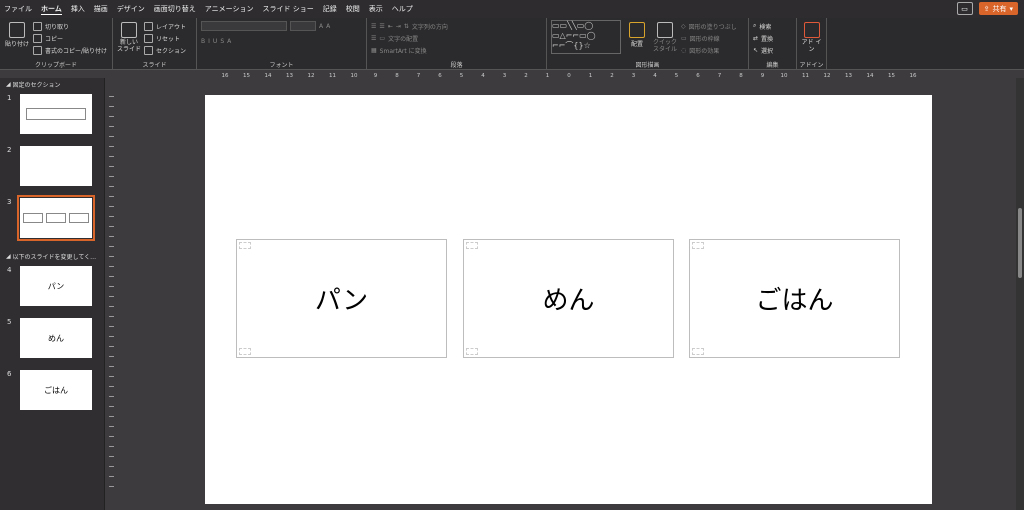 Image resolution: width=1024 pixels, height=510 pixels. What do you see at coordinates (165, 26) in the screenshot?
I see `layout-button: レイアウト` at bounding box center [165, 26].